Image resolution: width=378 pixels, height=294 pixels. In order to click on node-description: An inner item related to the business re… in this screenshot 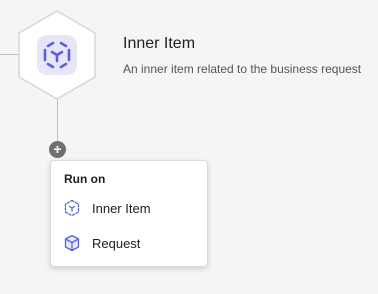, I will do `click(242, 69)`.